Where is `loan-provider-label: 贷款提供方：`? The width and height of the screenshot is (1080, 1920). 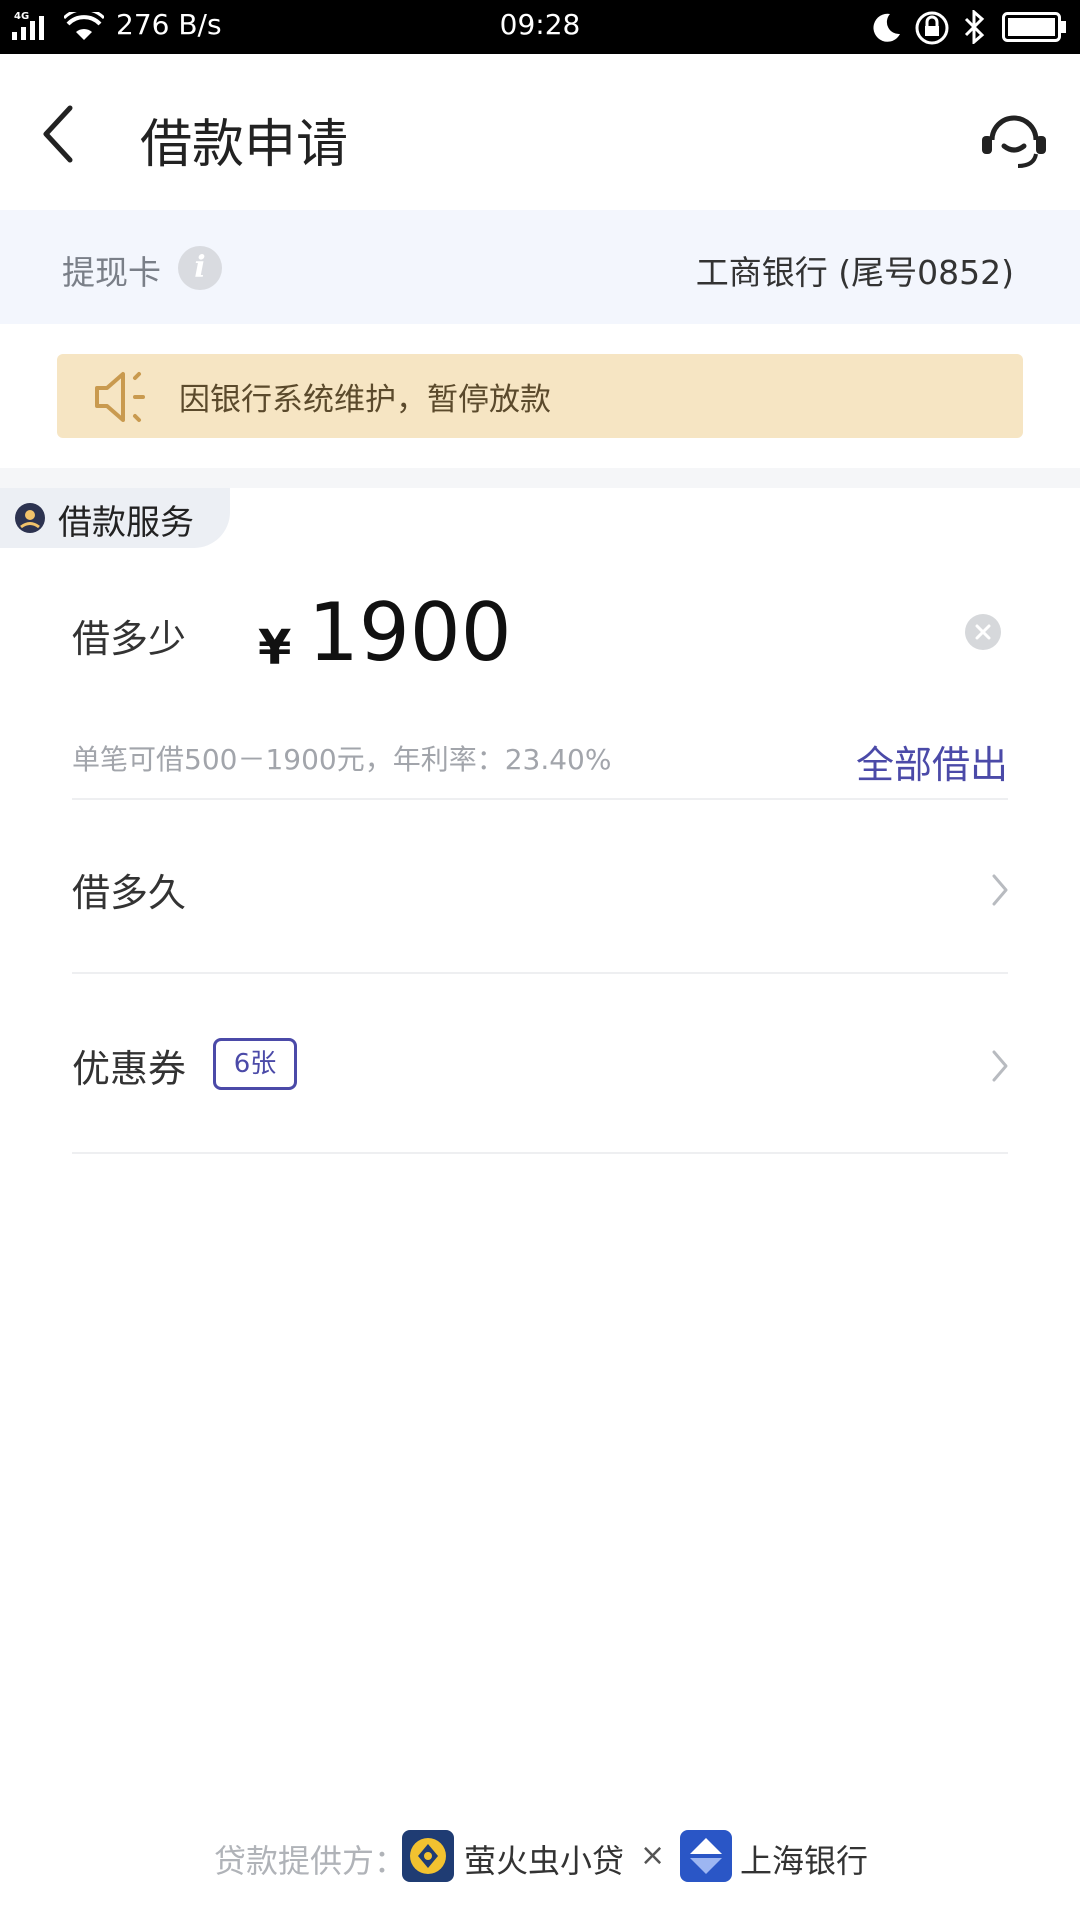
loan-provider-label: 贷款提供方： is located at coordinates (310, 1861).